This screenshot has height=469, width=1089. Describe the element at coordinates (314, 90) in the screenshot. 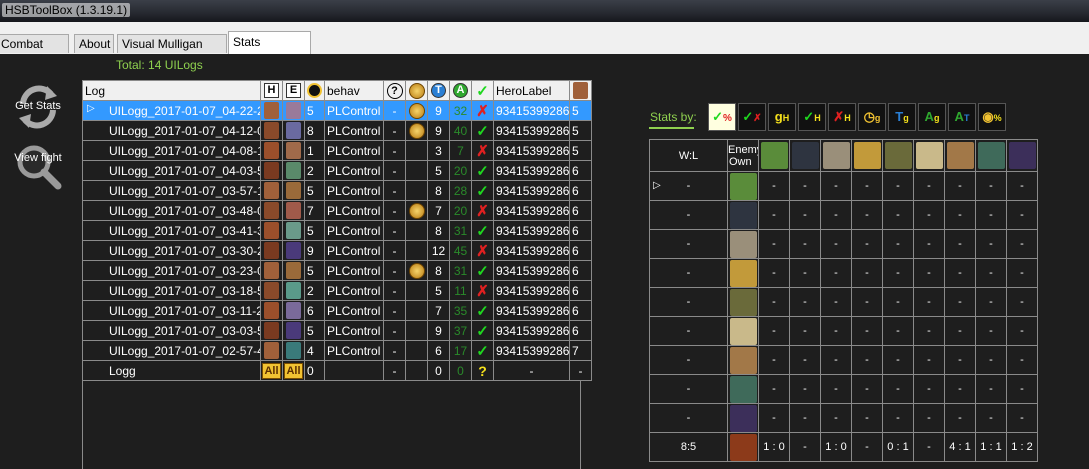

I see `header-turns` at that location.